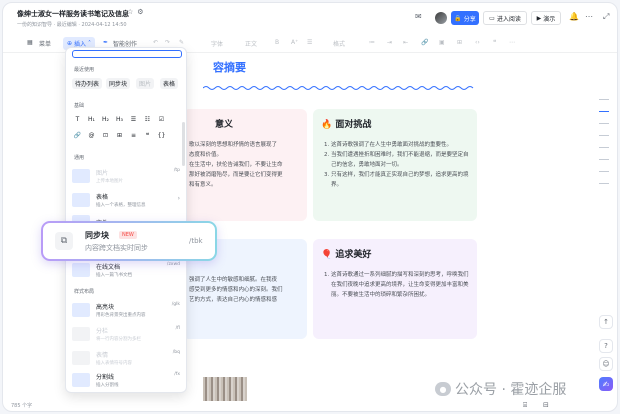 The width and height of the screenshot is (620, 414). Describe the element at coordinates (339, 43) in the screenshot. I see `format-select: 格式` at that location.